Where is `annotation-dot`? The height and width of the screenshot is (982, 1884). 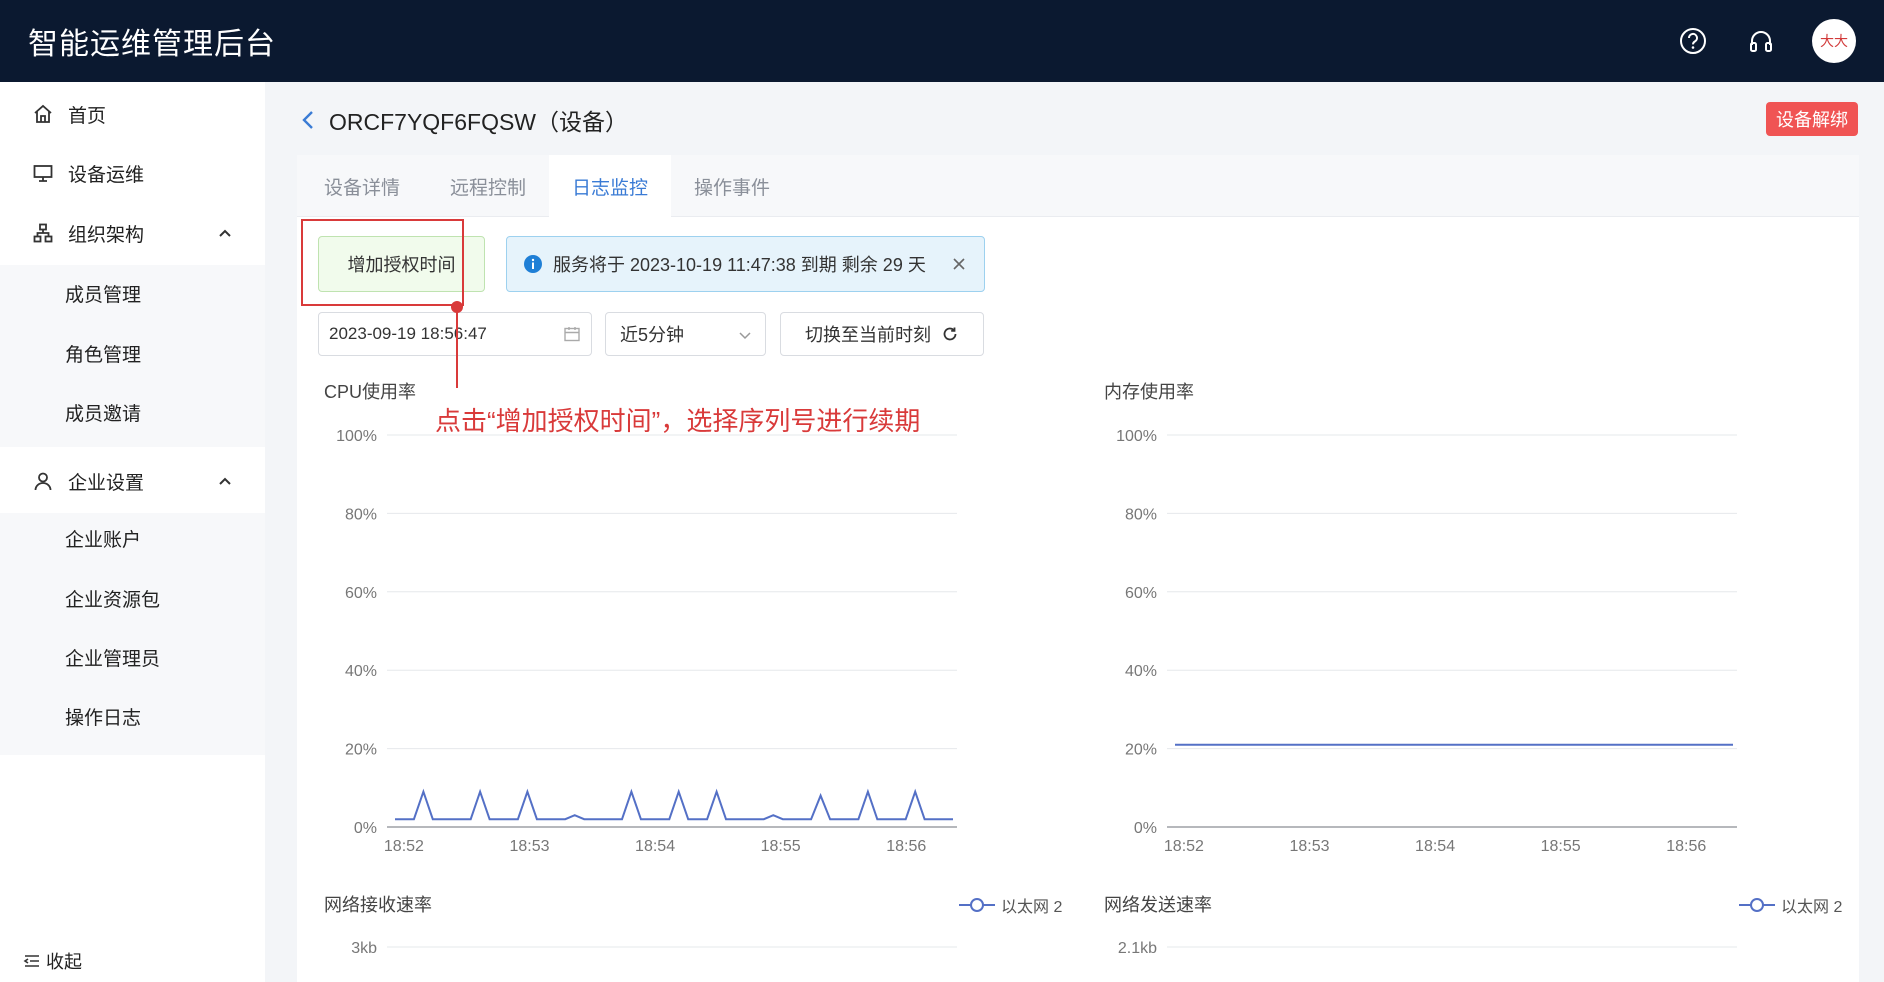 annotation-dot is located at coordinates (457, 307).